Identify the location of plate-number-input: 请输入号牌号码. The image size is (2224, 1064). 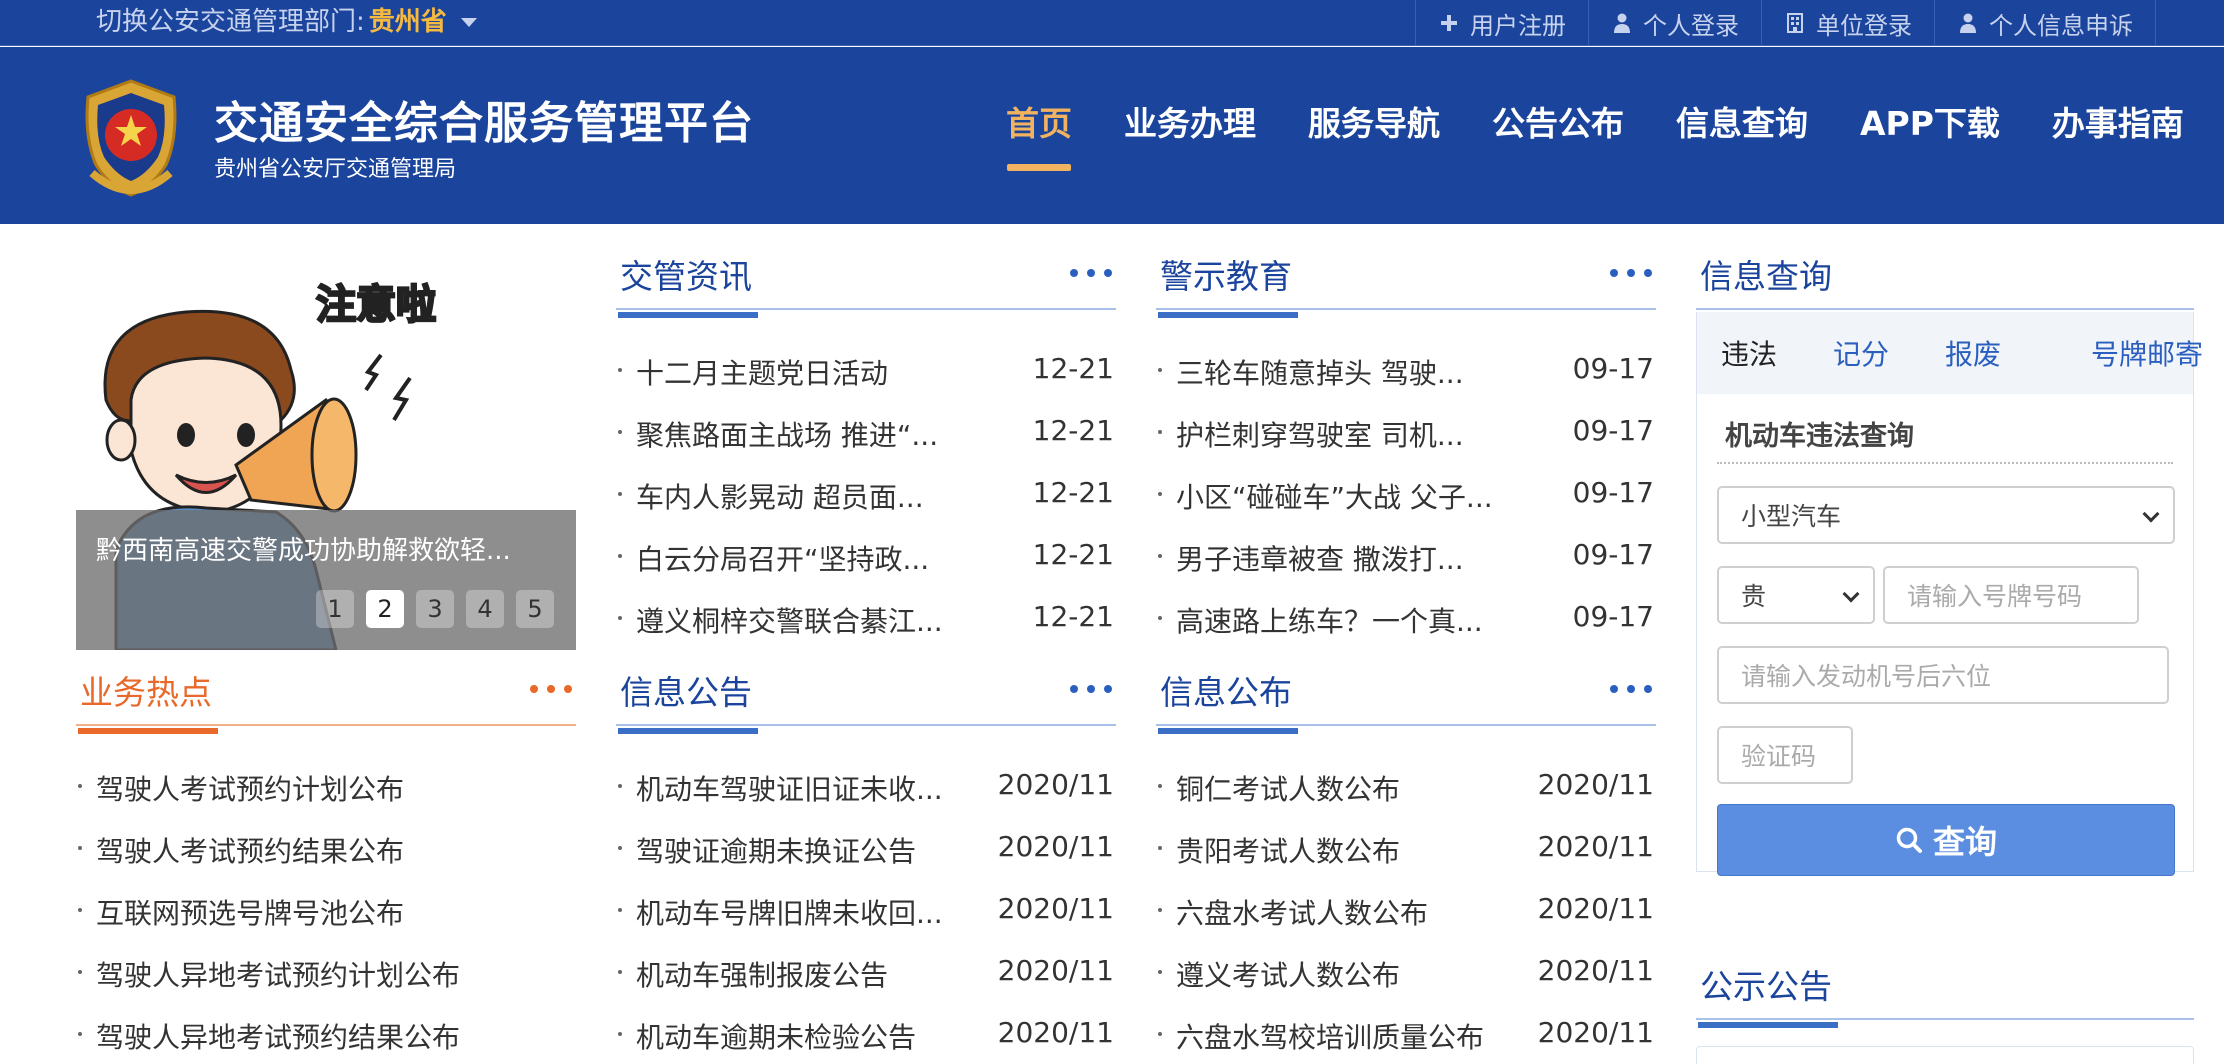
(2011, 595).